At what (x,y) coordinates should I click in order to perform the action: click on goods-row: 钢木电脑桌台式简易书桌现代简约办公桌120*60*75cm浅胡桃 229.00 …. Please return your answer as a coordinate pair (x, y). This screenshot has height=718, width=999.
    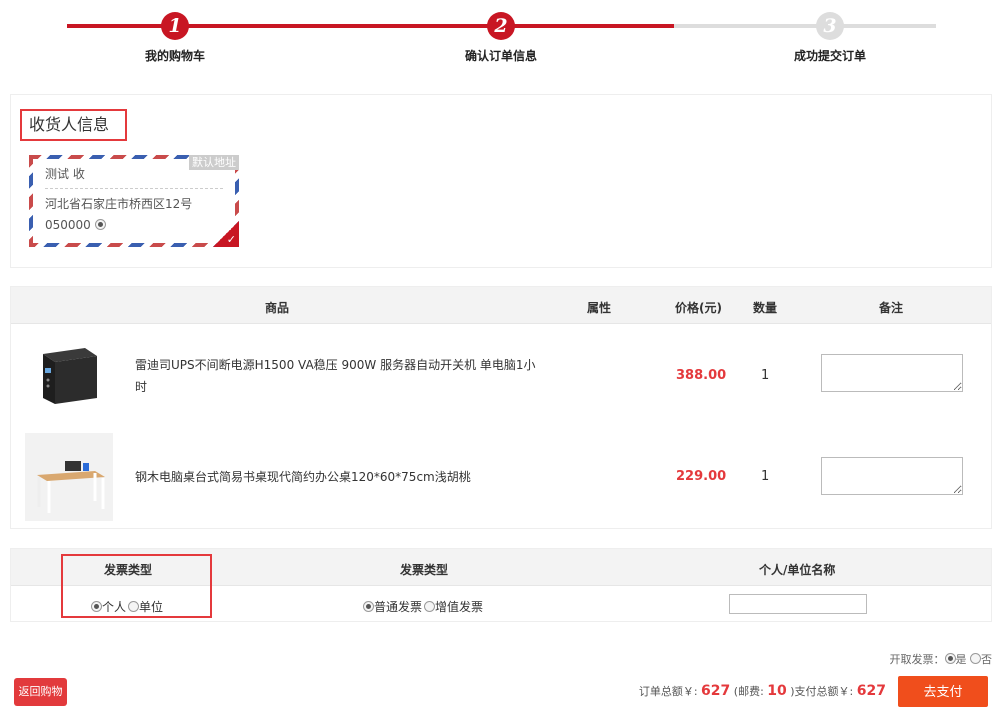
    Looking at the image, I should click on (501, 478).